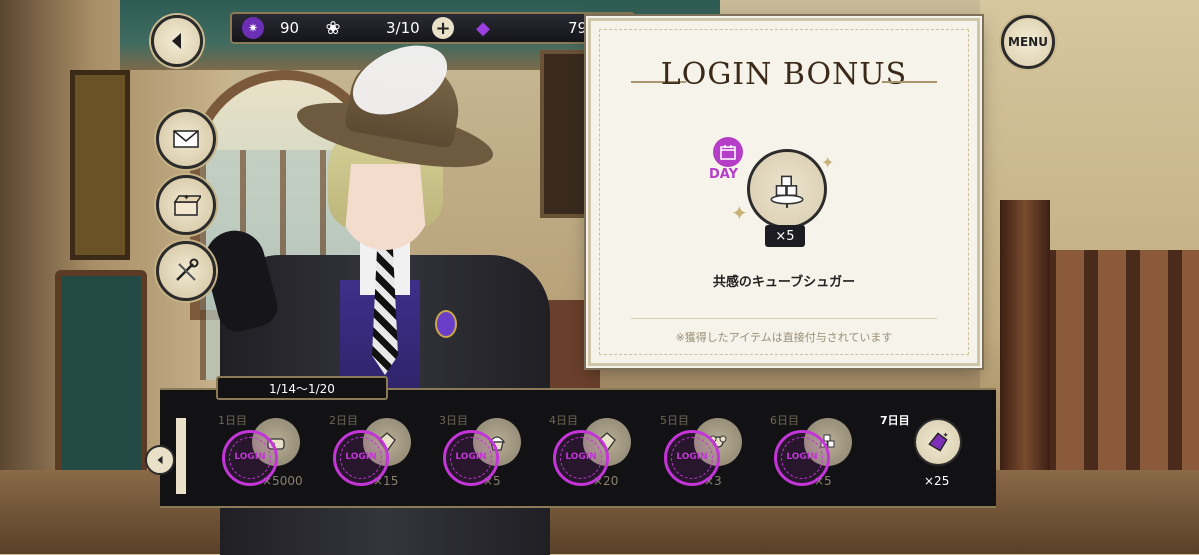 The image size is (1199, 555). What do you see at coordinates (724, 174) in the screenshot?
I see `day-label: DAY` at bounding box center [724, 174].